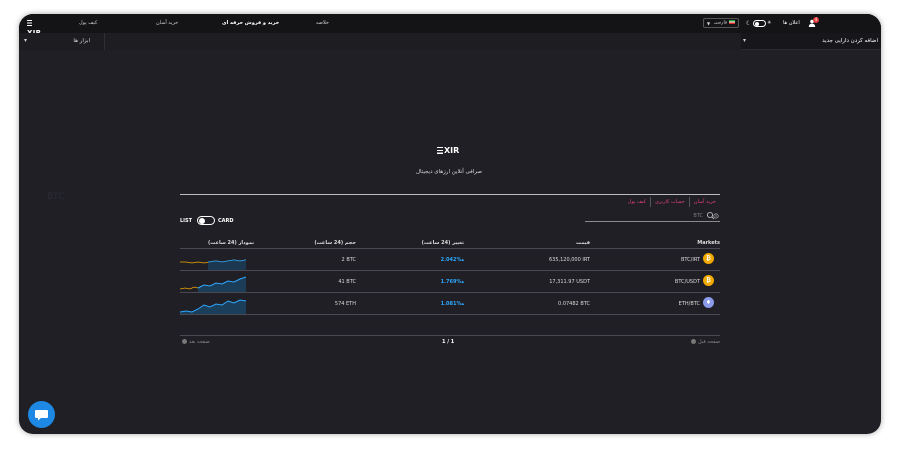 The width and height of the screenshot is (900, 450). Describe the element at coordinates (195, 342) in the screenshot. I see `next-page-button: صفحه بعد` at that location.